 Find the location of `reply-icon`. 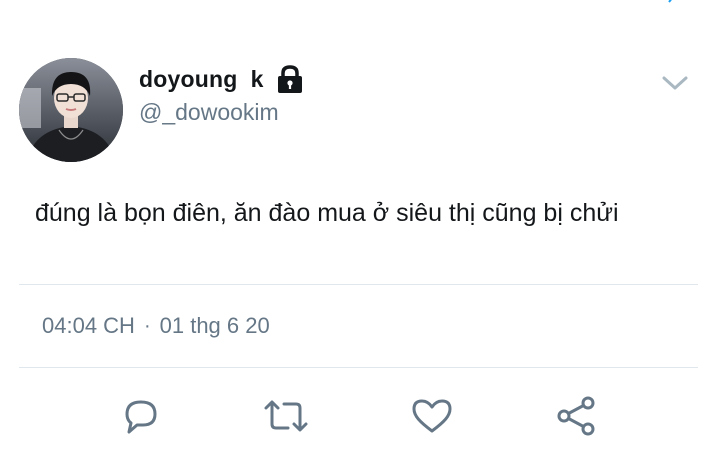

reply-icon is located at coordinates (141, 417).